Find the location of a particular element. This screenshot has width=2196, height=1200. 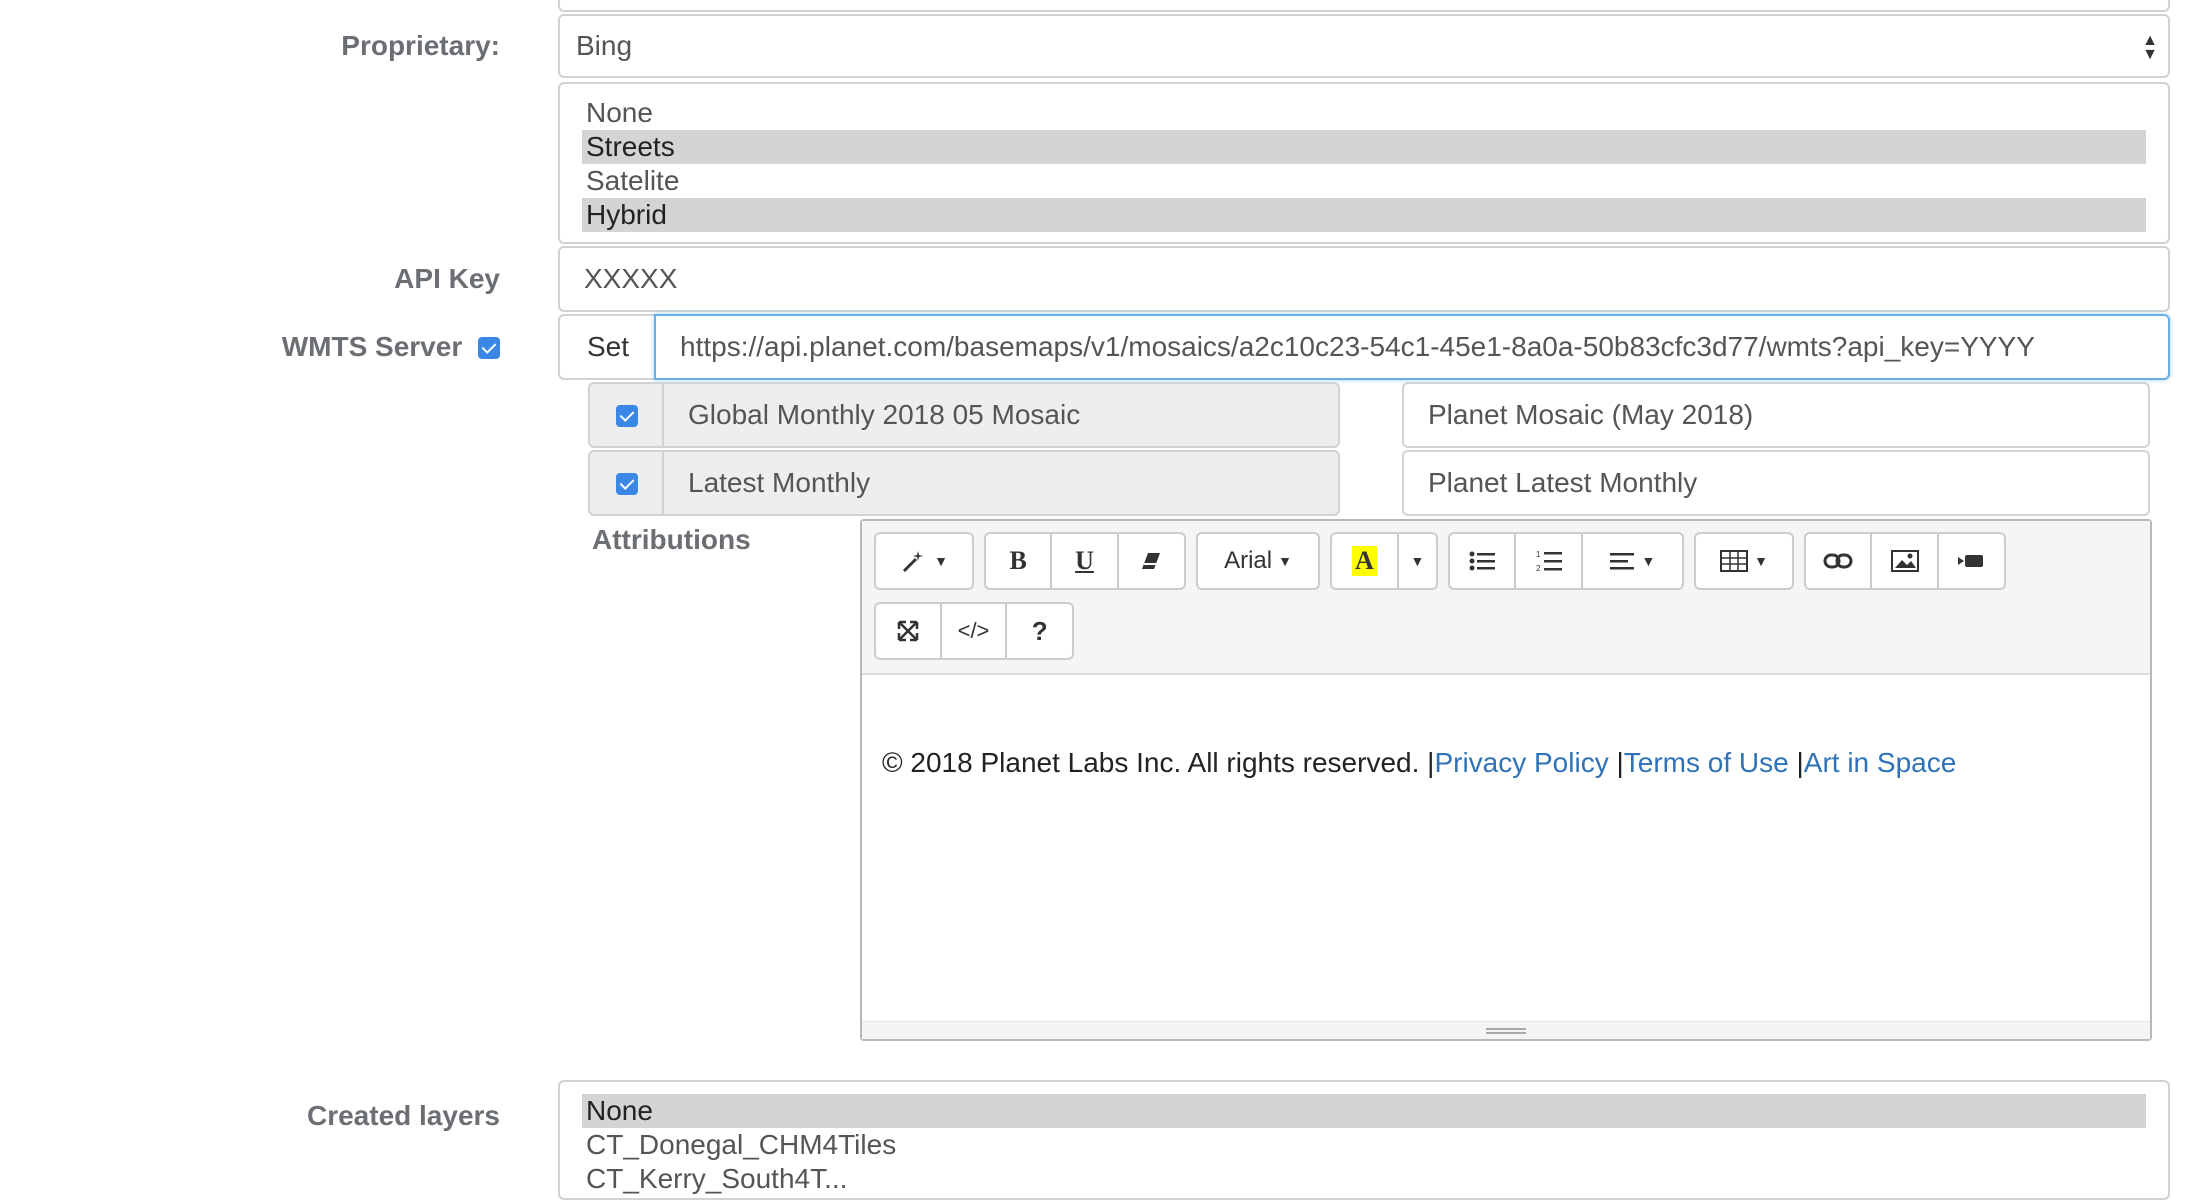

color-caret-icon: ▼ is located at coordinates (1417, 561).